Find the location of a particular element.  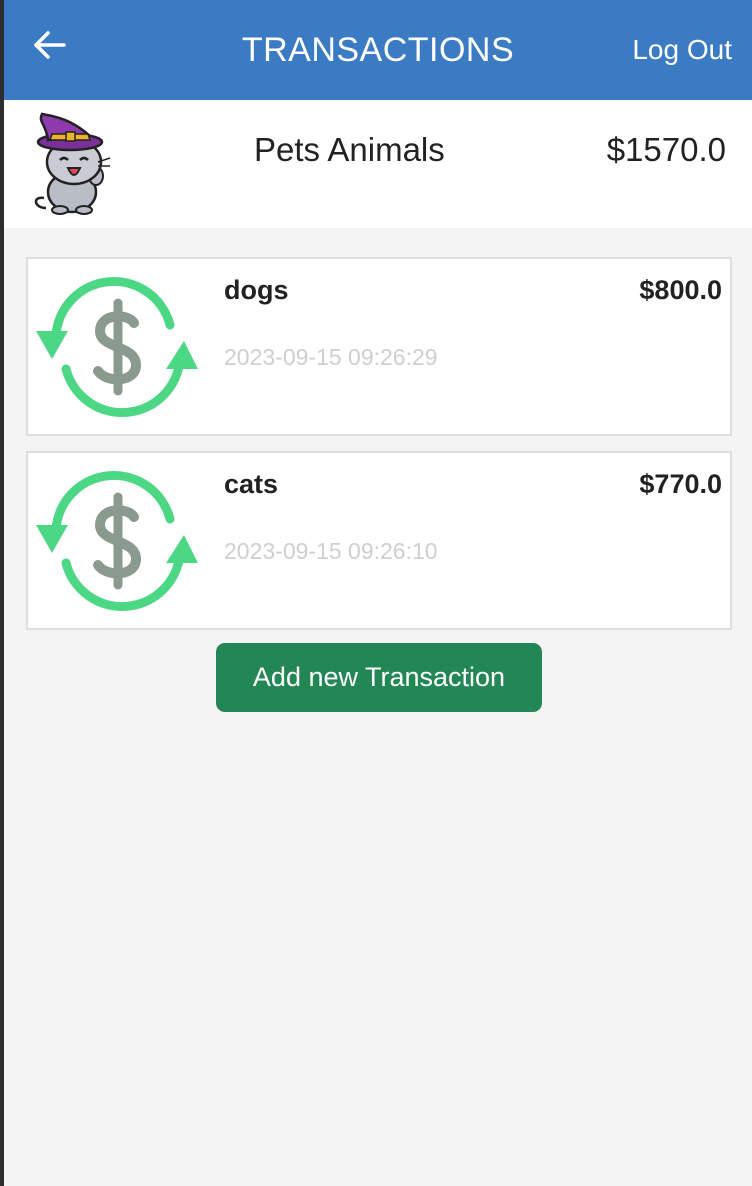

back-button is located at coordinates (50, 46).